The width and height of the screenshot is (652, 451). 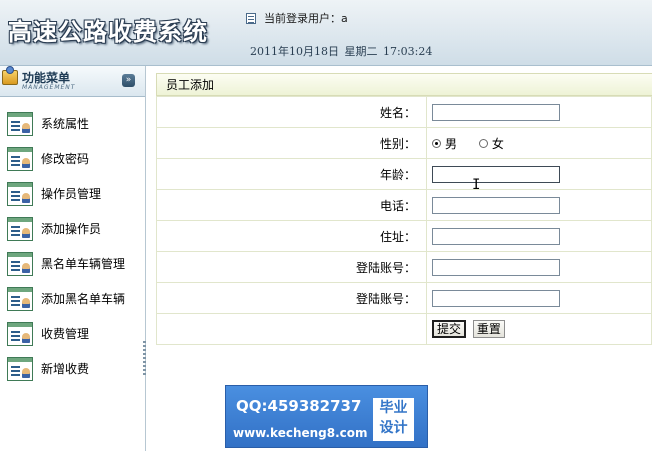 What do you see at coordinates (444, 143) in the screenshot?
I see `gender-radio-male: 男` at bounding box center [444, 143].